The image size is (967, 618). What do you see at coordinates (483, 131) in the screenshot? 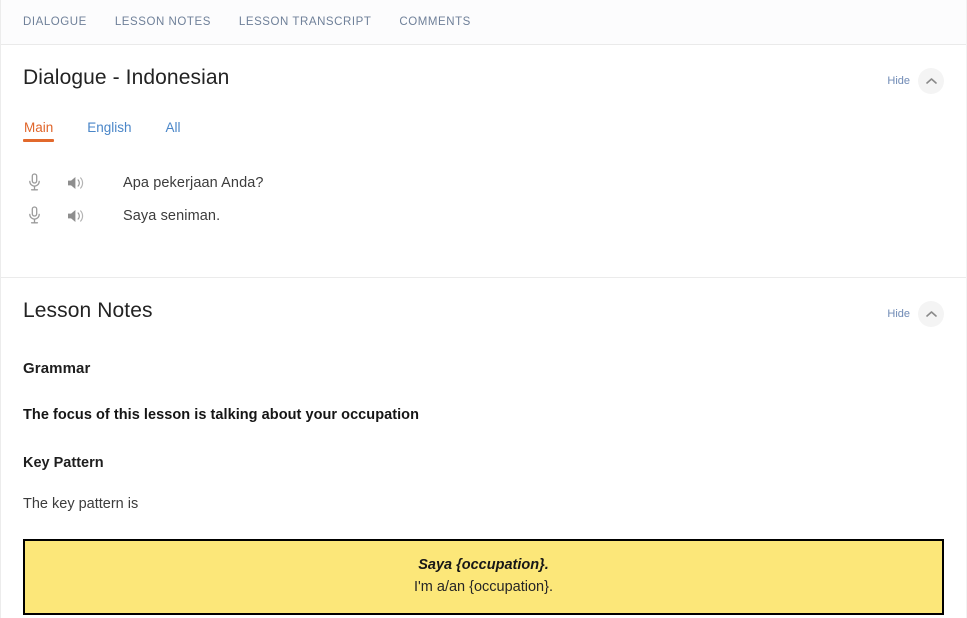
I see `dialogue-language-tabs: Main English All` at bounding box center [483, 131].